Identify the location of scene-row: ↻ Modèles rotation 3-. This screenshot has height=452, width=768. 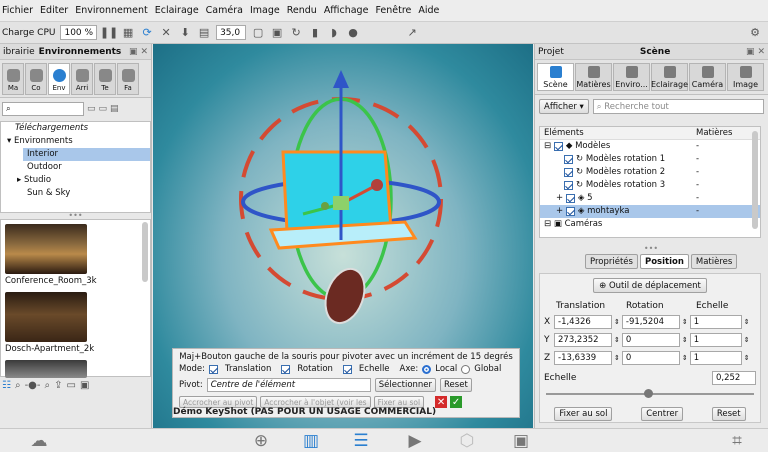
(650, 185).